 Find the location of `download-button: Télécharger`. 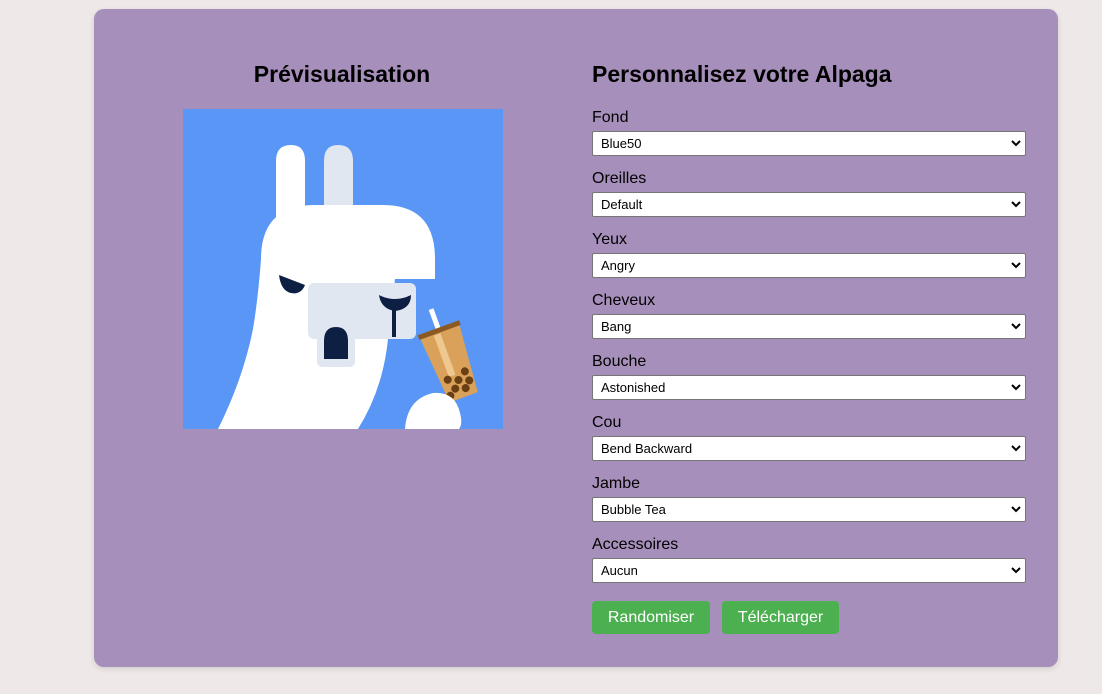

download-button: Télécharger is located at coordinates (780, 617).